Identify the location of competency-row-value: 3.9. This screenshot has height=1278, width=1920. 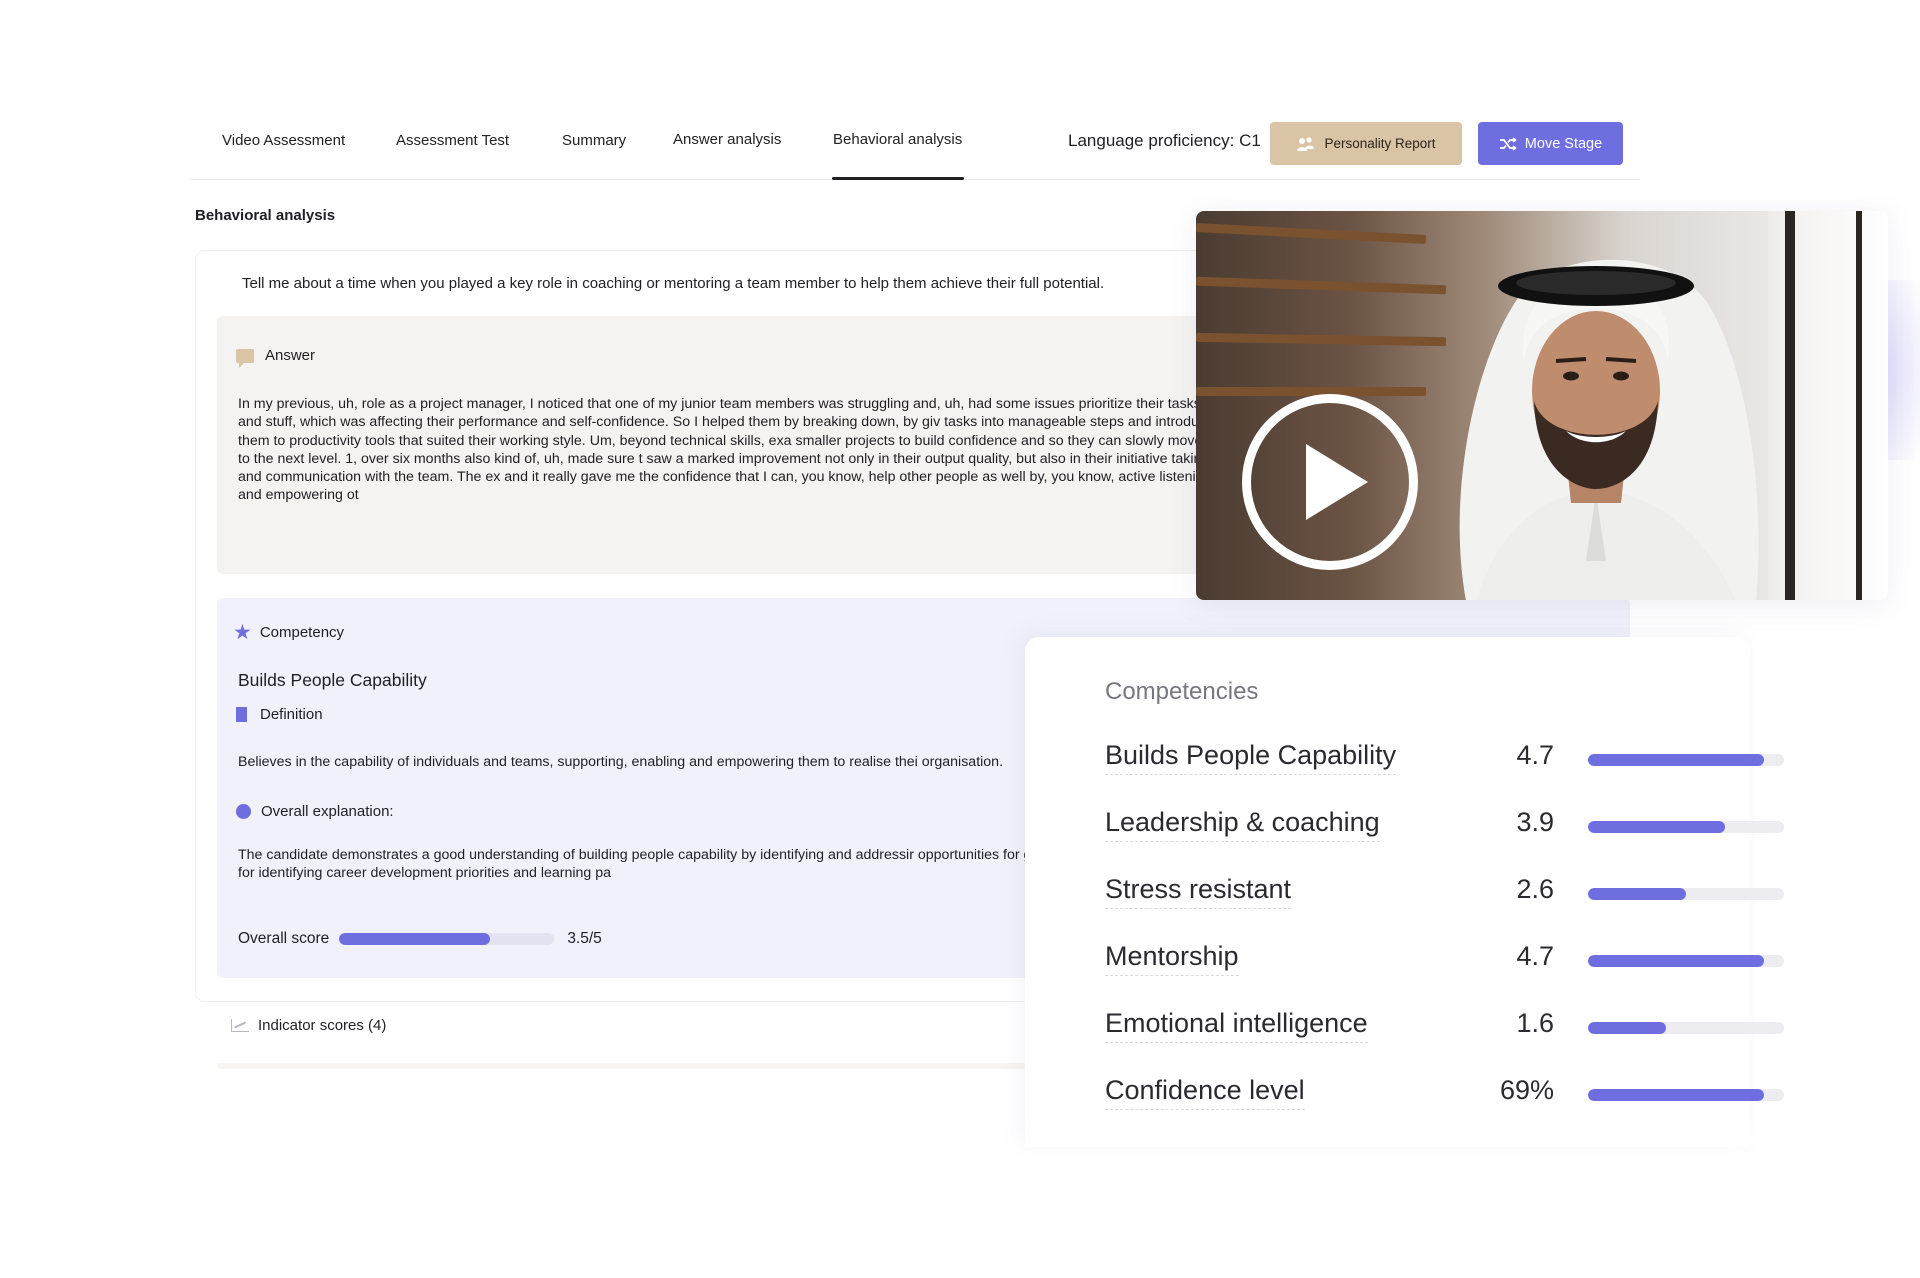
(1535, 822).